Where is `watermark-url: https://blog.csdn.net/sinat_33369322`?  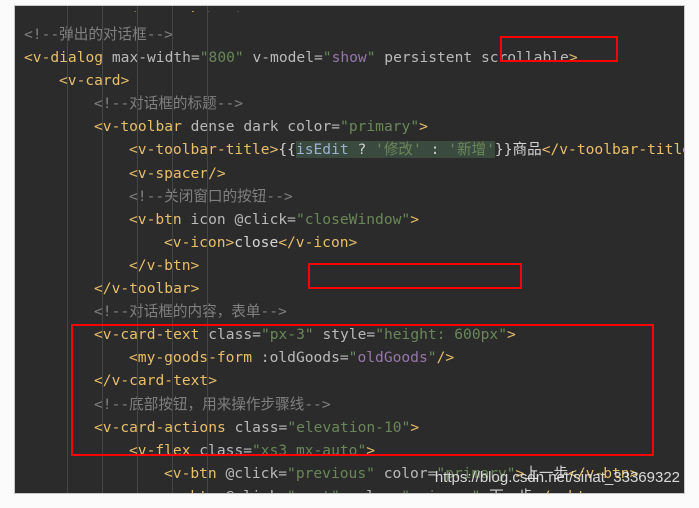 watermark-url: https://blog.csdn.net/sinat_33369322 is located at coordinates (557, 477).